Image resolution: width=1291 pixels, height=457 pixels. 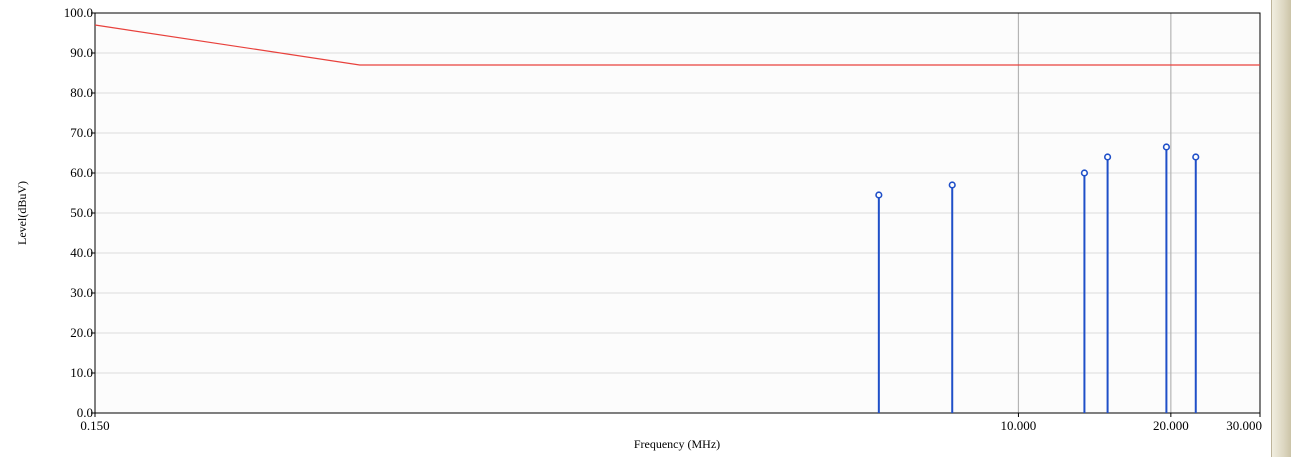 I want to click on x-axis-ticks: 0.150 10.000 20.000 30.000, so click(x=671, y=423).